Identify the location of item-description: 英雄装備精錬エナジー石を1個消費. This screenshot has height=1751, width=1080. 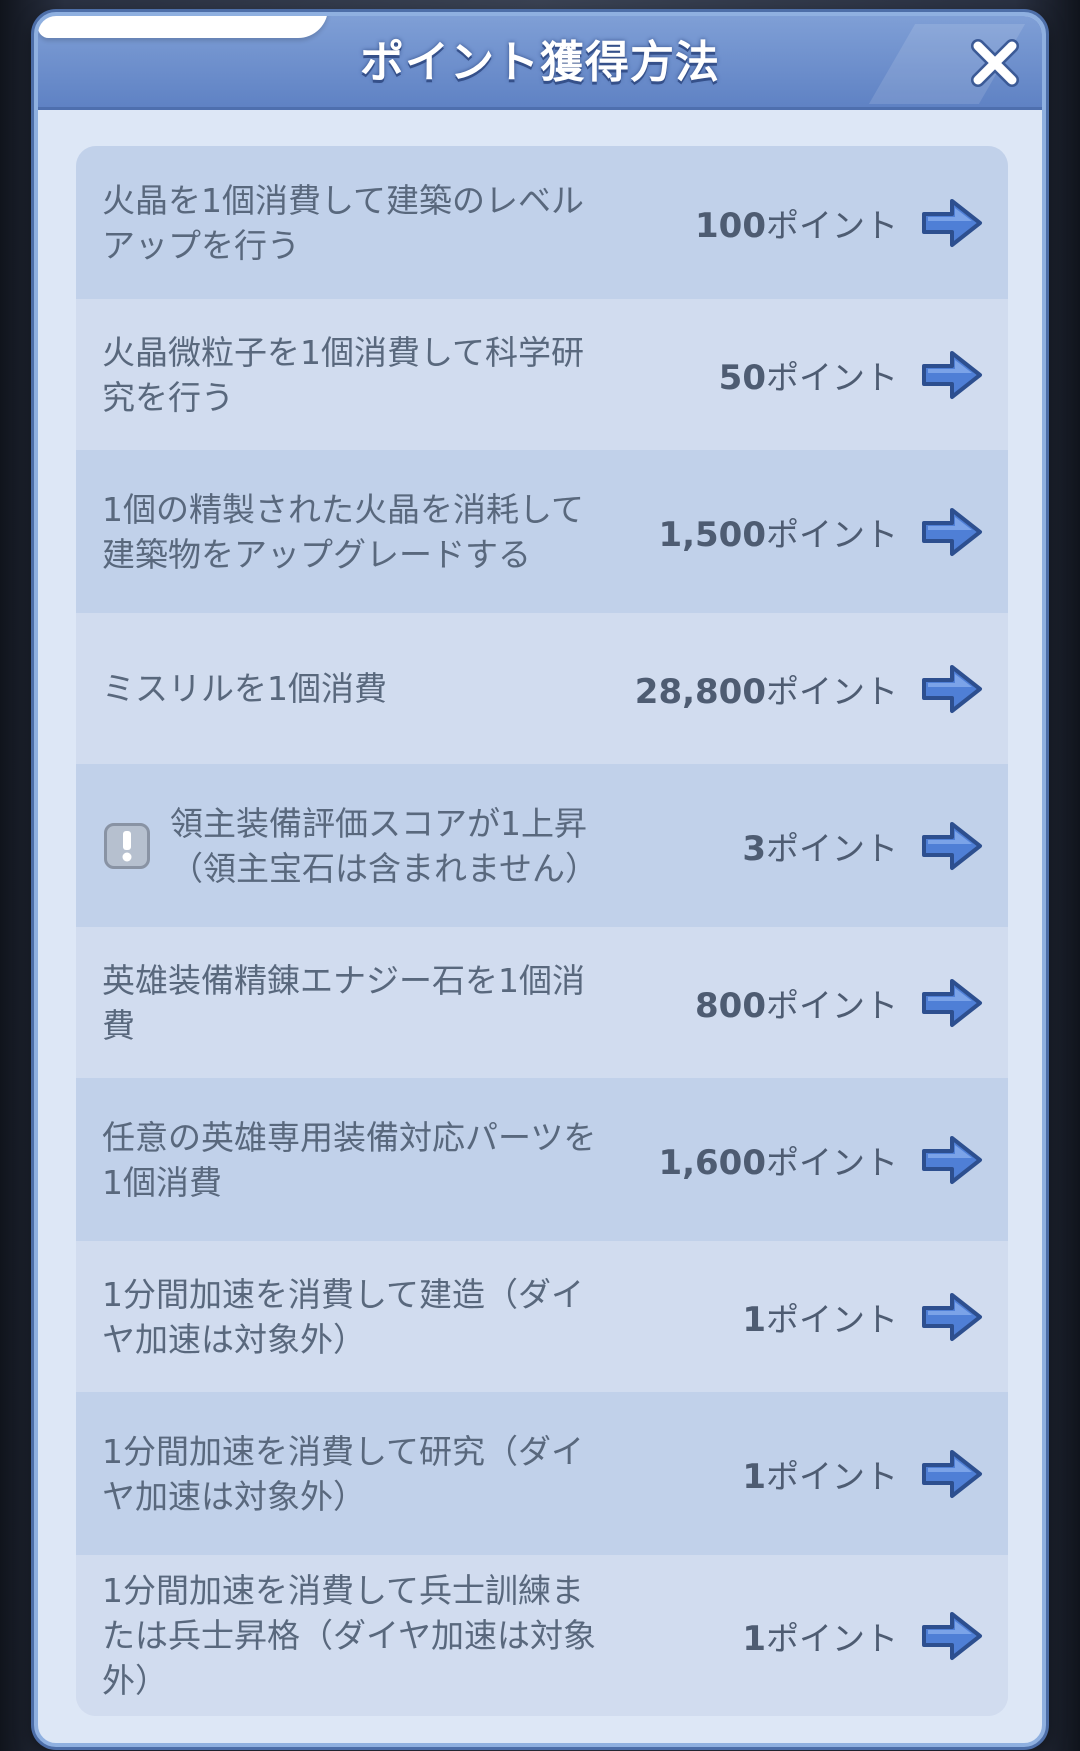
(343, 1002).